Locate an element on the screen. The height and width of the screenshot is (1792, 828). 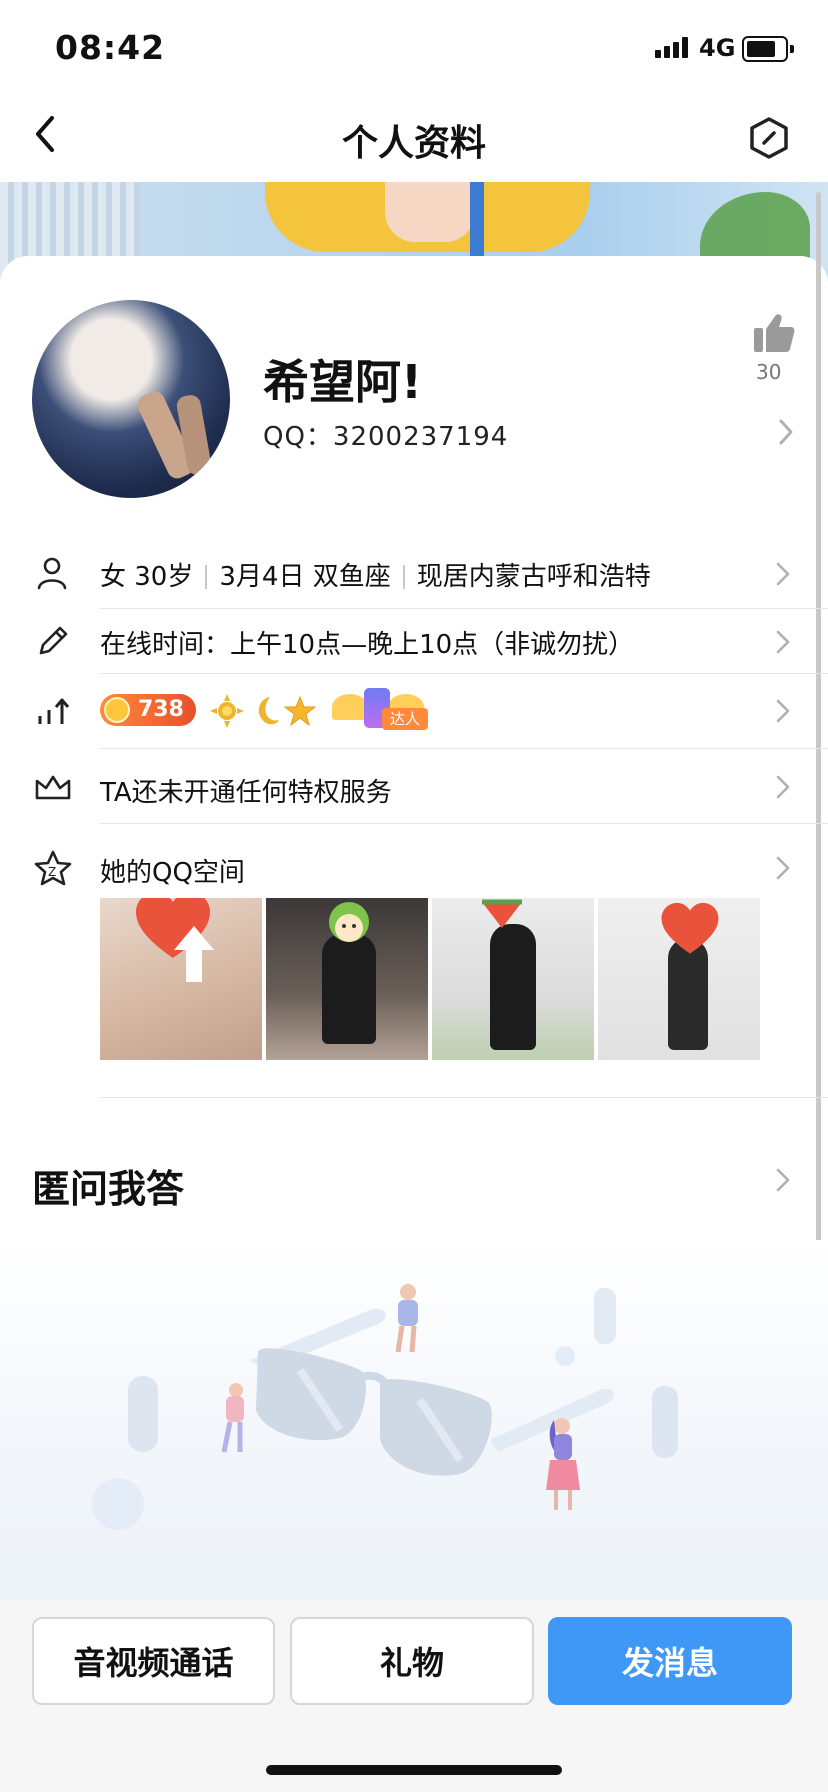
signal-icon is located at coordinates (675, 49).